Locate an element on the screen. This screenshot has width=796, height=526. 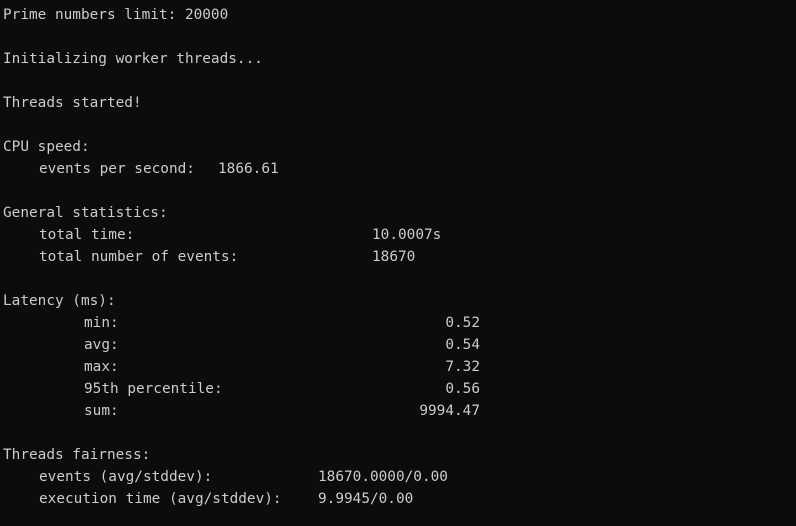
fairness-exec-time-label: execution time (avg/stddev): is located at coordinates (160, 499).